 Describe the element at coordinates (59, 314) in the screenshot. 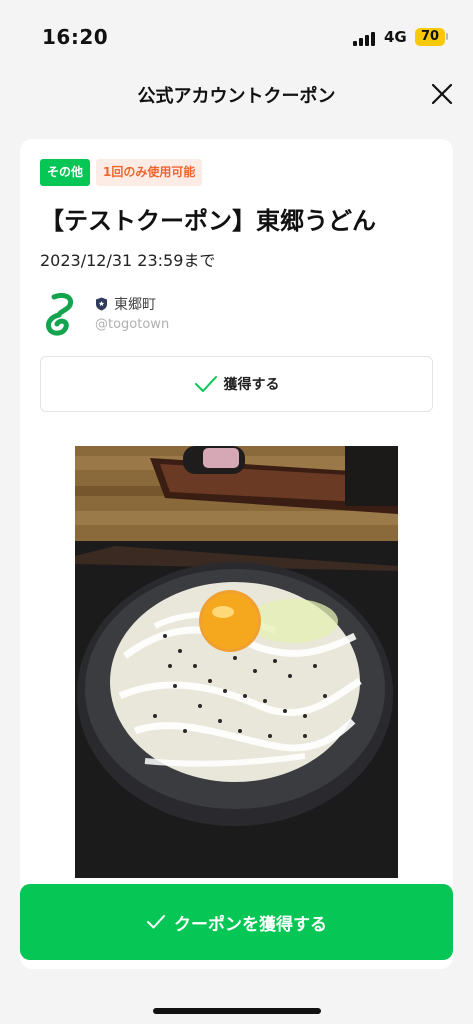

I see `account-logo` at that location.